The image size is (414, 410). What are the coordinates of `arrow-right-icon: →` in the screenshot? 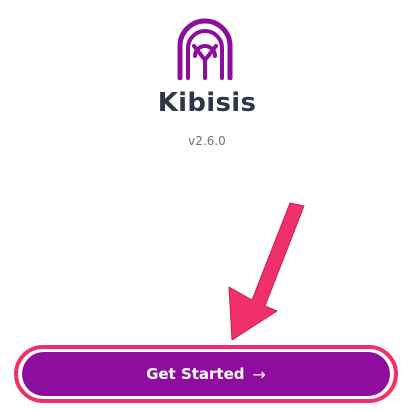 It's located at (259, 374).